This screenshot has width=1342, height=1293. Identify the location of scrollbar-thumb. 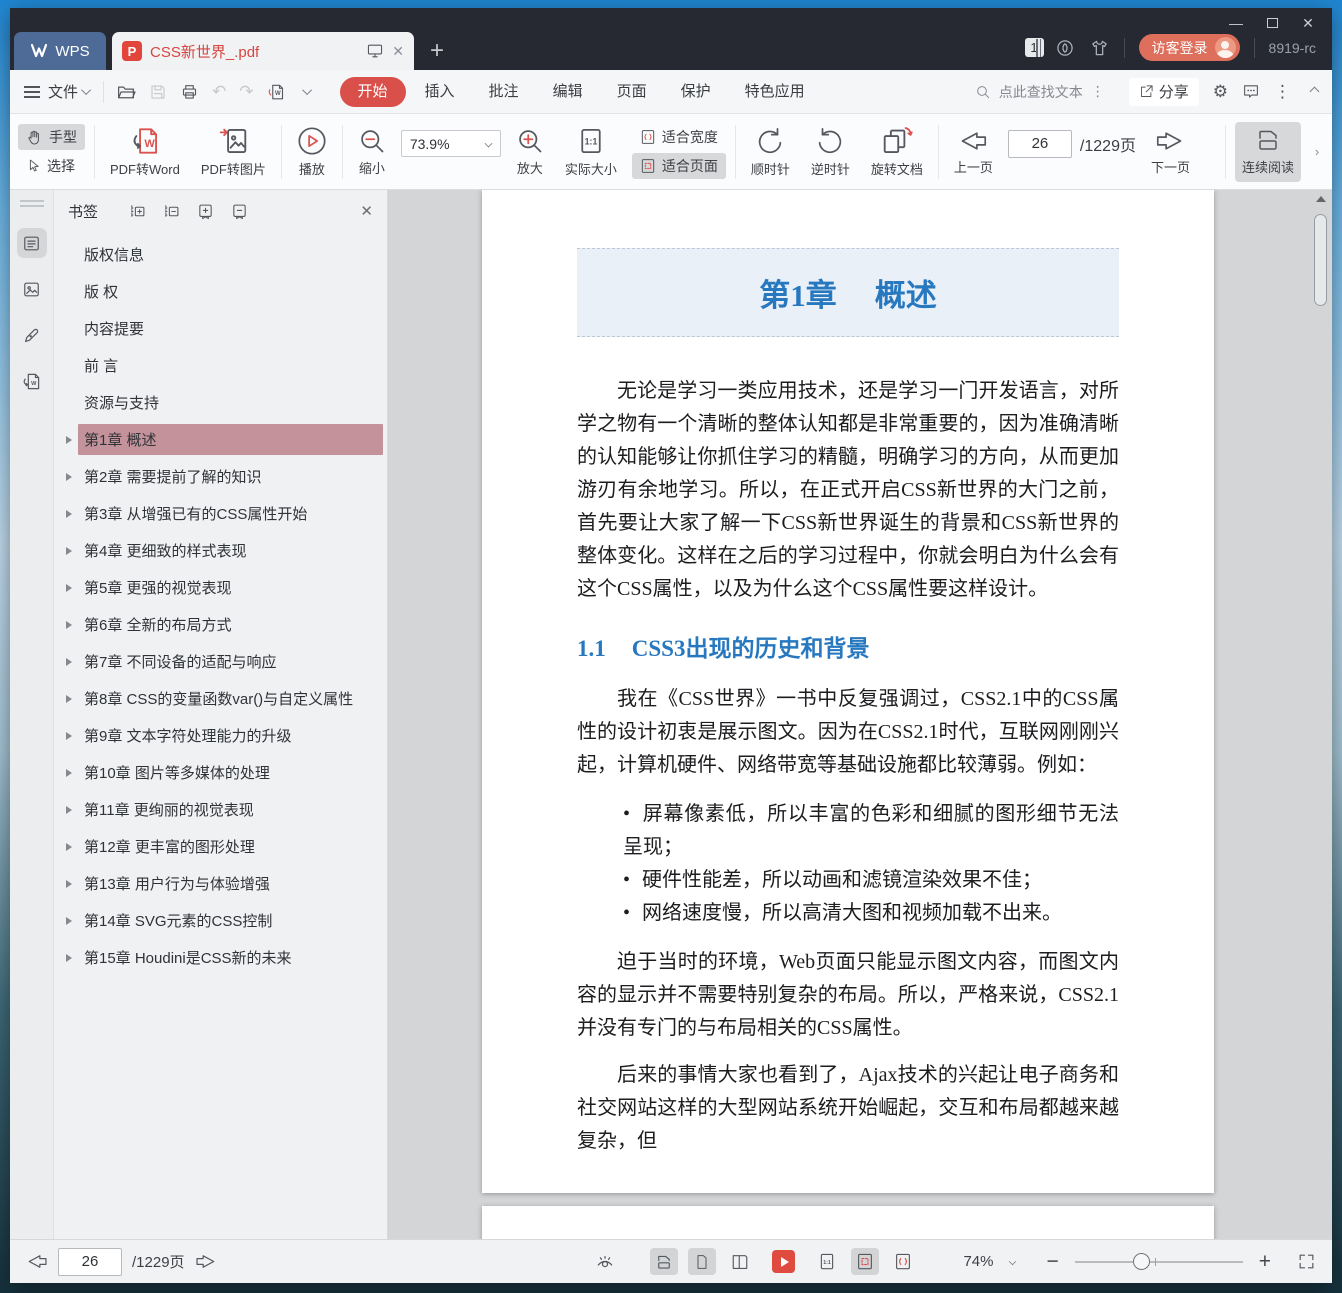
(1320, 260).